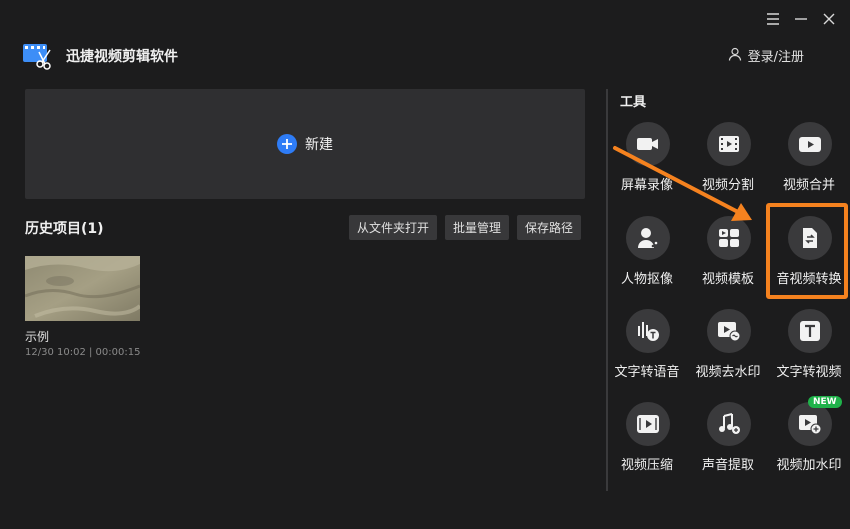 The image size is (850, 529). What do you see at coordinates (477, 227) in the screenshot?
I see `batch-manage-button: 批量管理` at bounding box center [477, 227].